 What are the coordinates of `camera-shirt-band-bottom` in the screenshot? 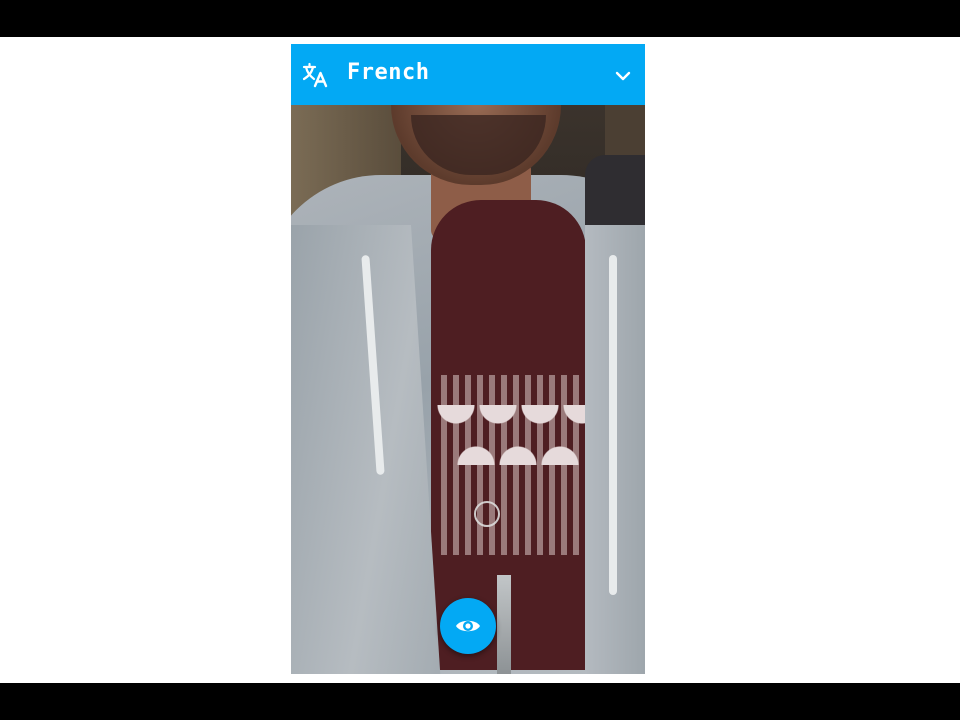 It's located at (511, 445).